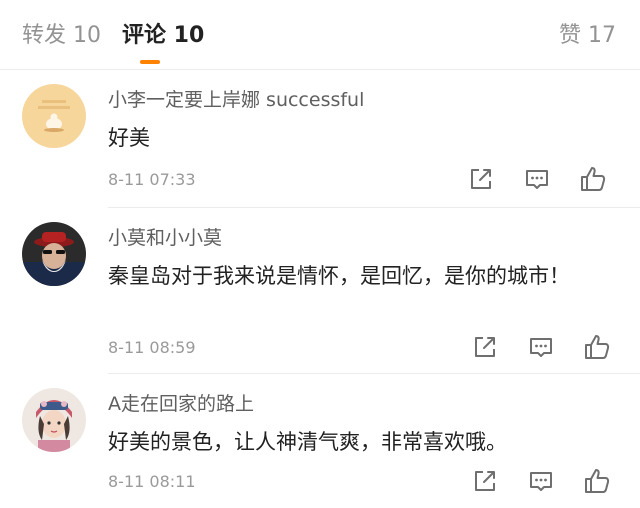 This screenshot has width=640, height=508. I want to click on tab-repost: 转发 10, so click(61, 36).